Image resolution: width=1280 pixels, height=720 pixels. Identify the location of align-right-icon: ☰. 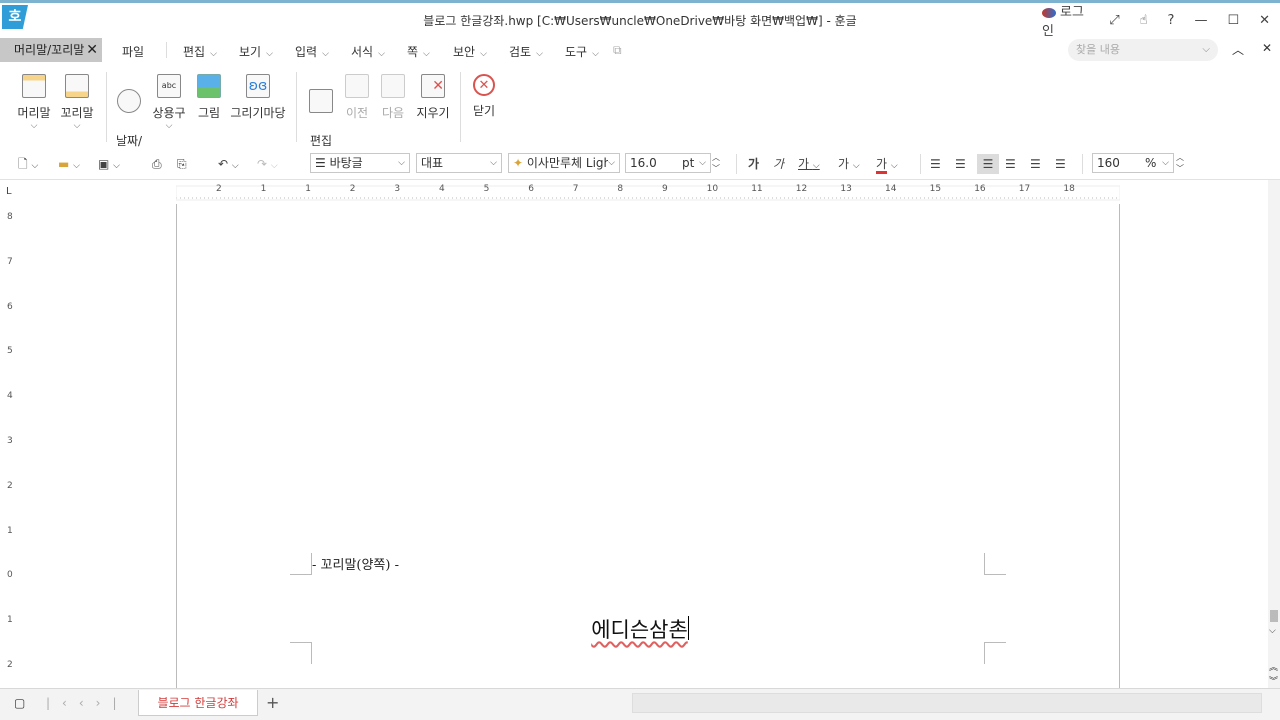
(1010, 164).